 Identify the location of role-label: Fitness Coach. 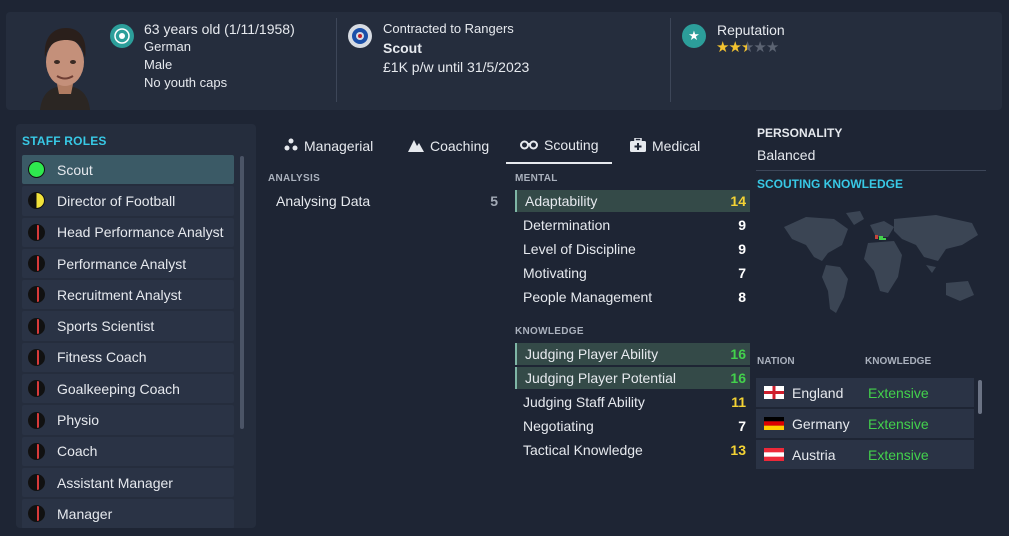
(102, 357).